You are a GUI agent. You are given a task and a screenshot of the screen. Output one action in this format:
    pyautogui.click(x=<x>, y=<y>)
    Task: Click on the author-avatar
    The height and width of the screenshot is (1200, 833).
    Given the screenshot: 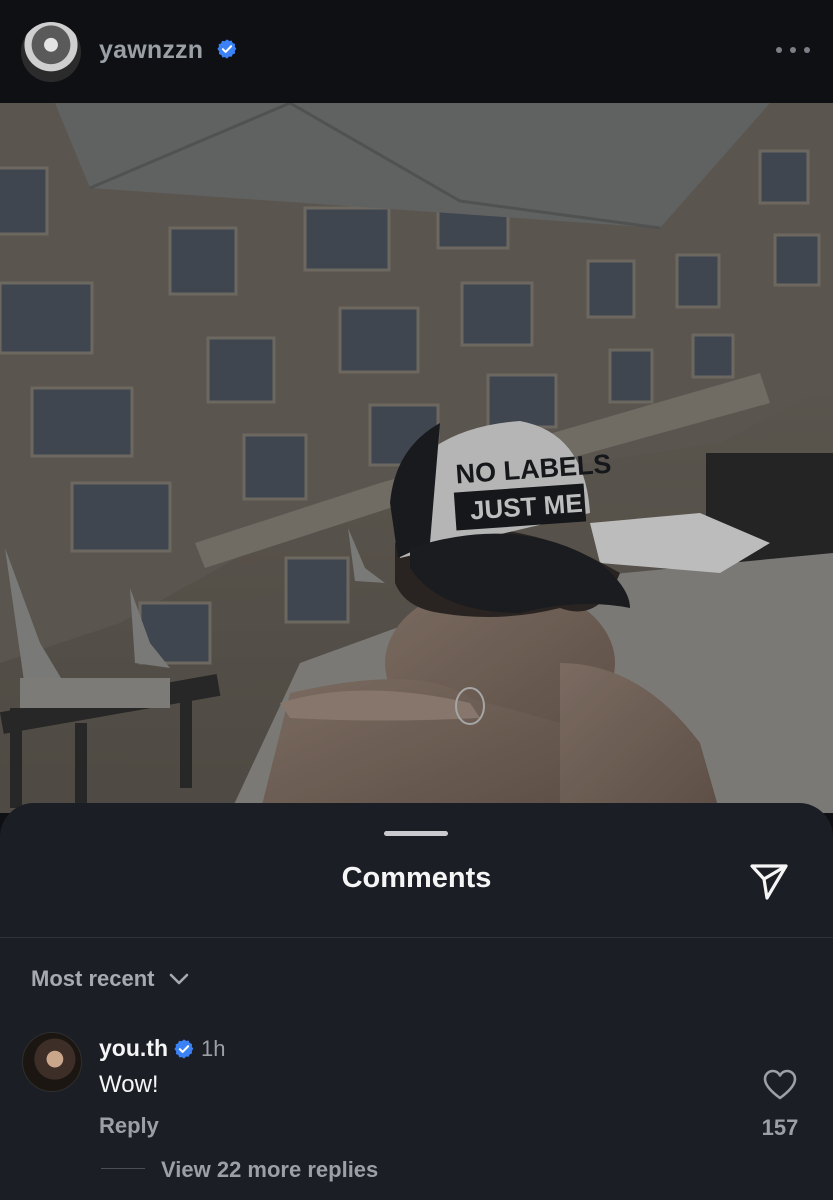 What is the action you would take?
    pyautogui.click(x=51, y=52)
    